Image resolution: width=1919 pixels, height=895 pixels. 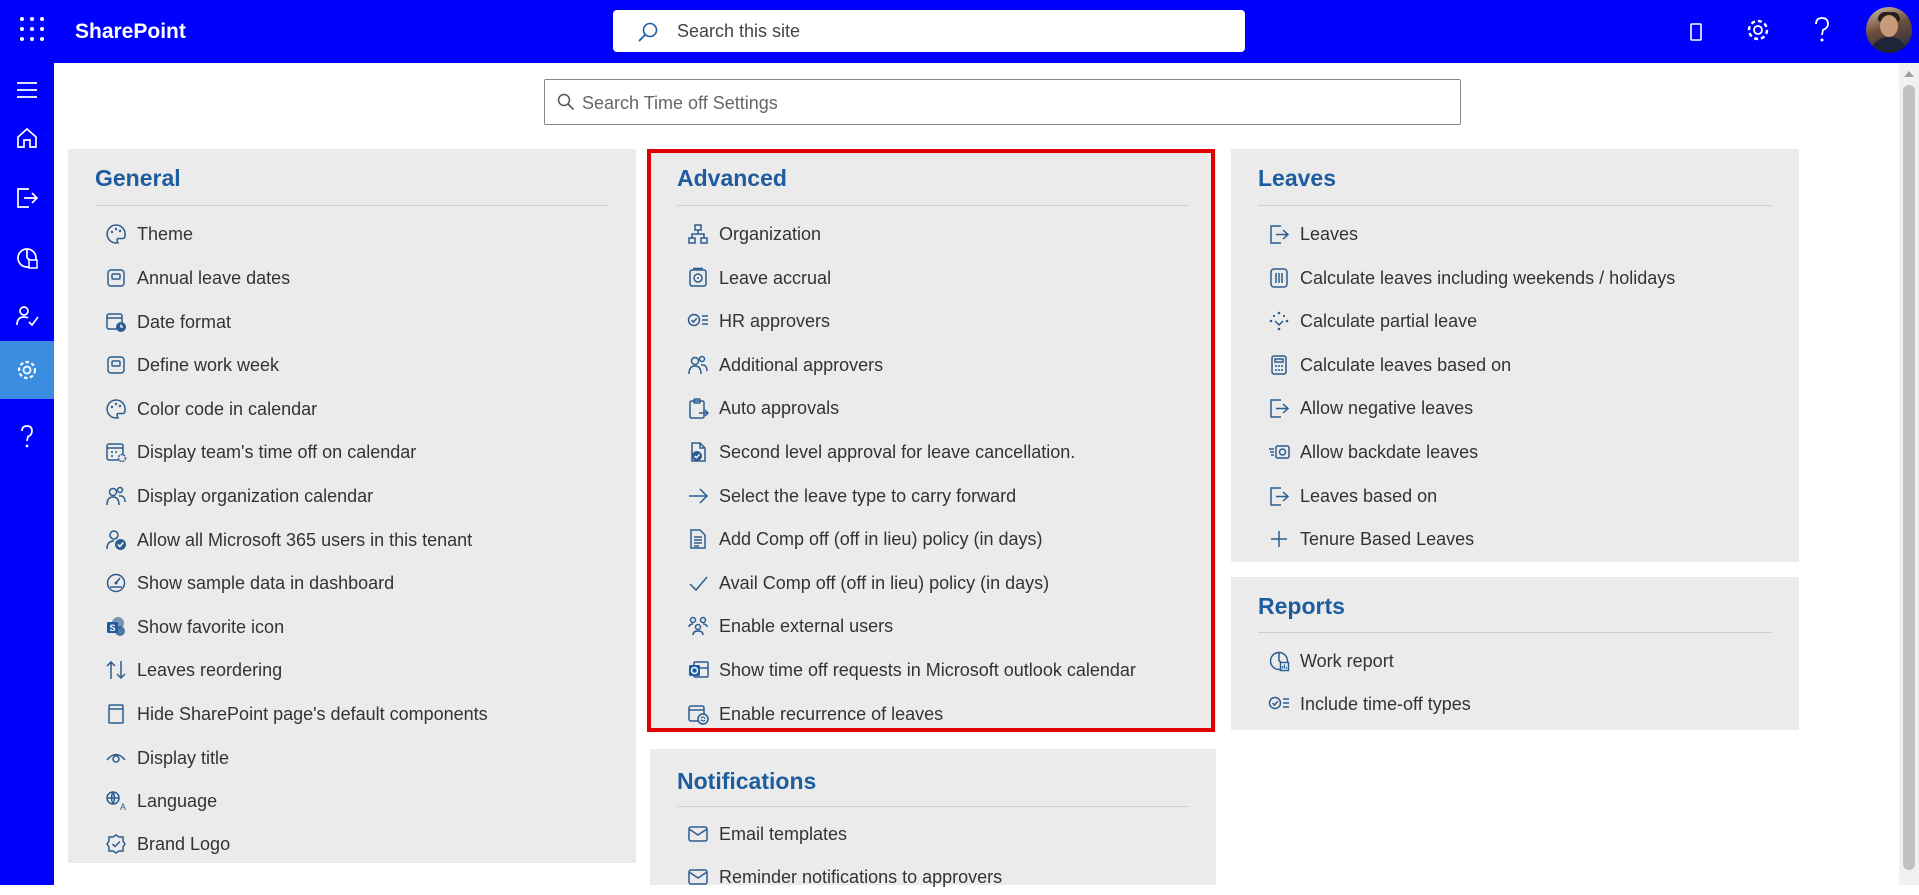 I want to click on general-setting-label: Brand Logo, so click(x=184, y=844).